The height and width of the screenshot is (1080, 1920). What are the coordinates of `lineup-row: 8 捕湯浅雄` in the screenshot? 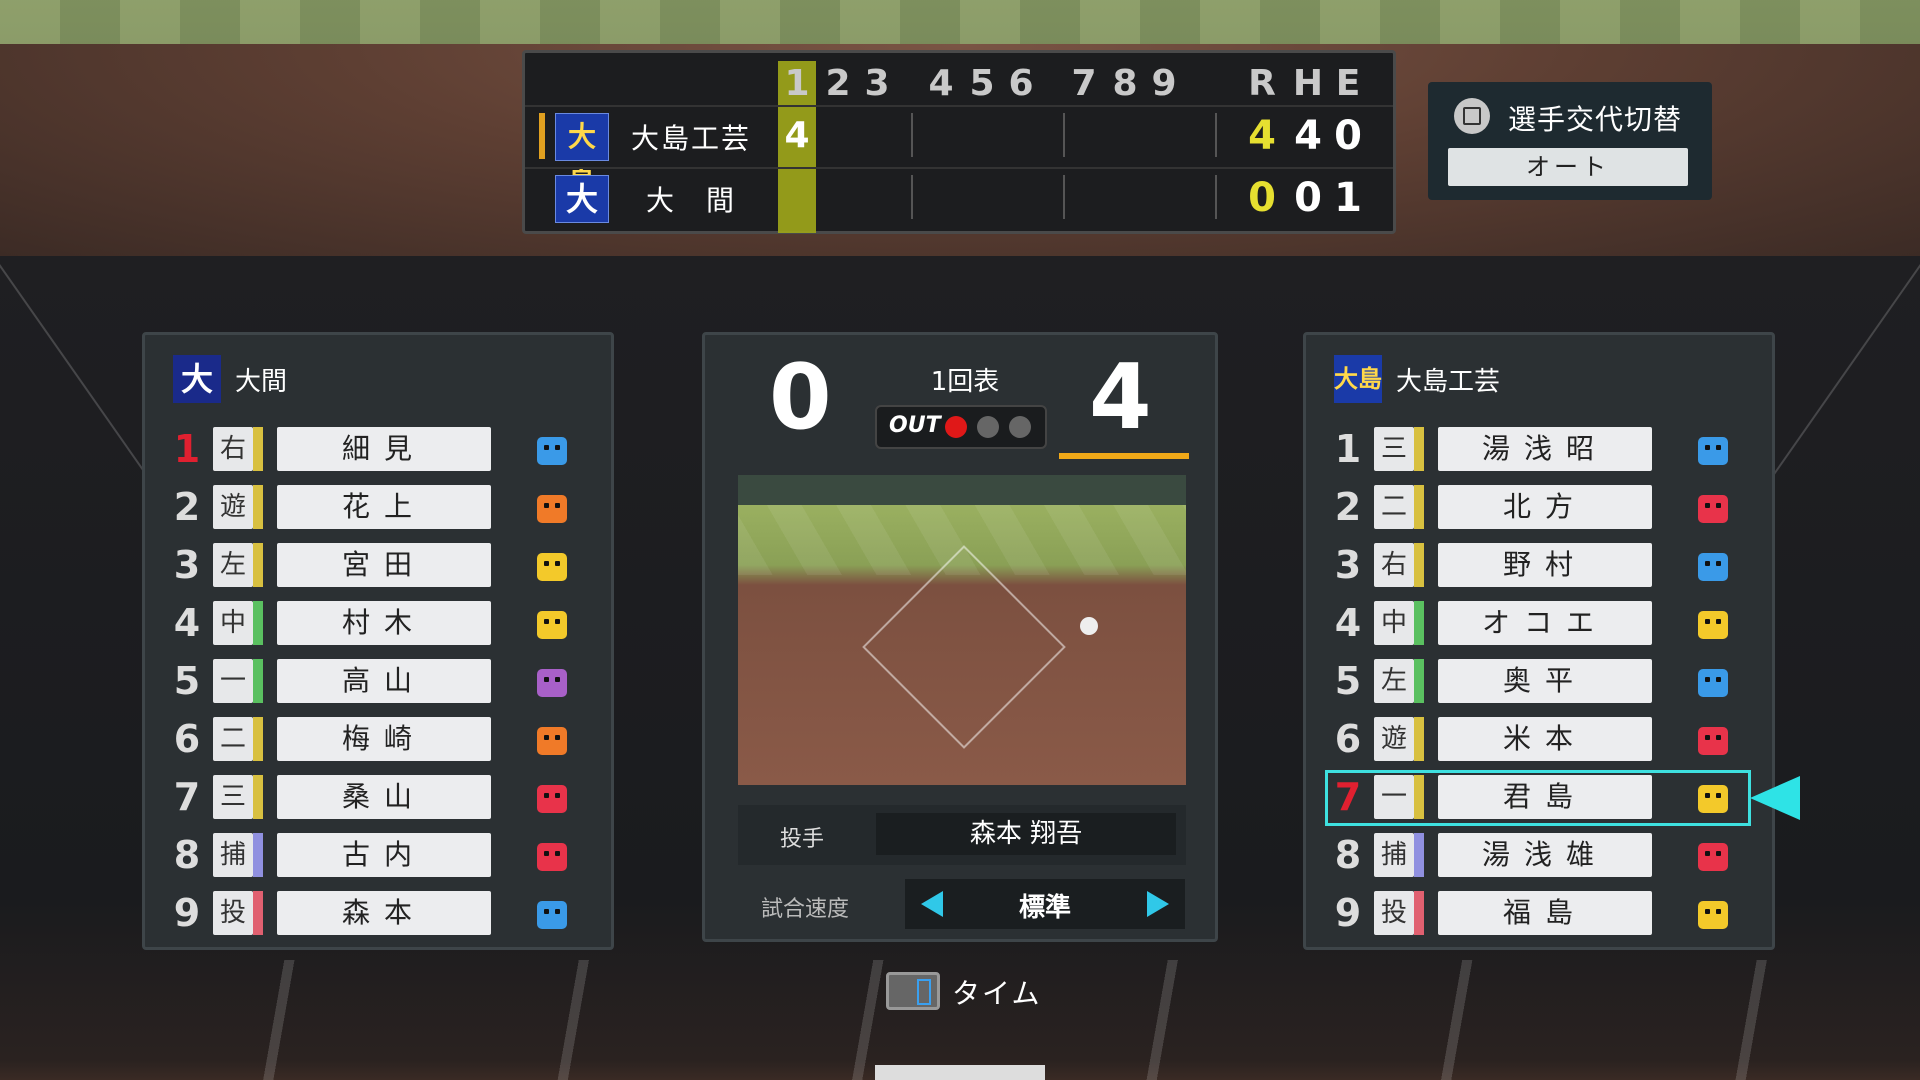 It's located at (1538, 856).